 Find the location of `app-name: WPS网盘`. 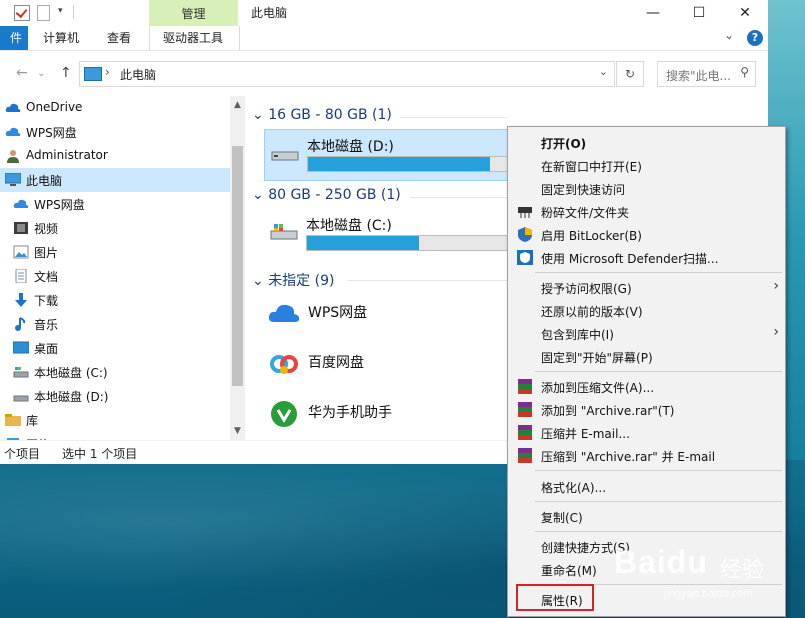

app-name: WPS网盘 is located at coordinates (338, 313).